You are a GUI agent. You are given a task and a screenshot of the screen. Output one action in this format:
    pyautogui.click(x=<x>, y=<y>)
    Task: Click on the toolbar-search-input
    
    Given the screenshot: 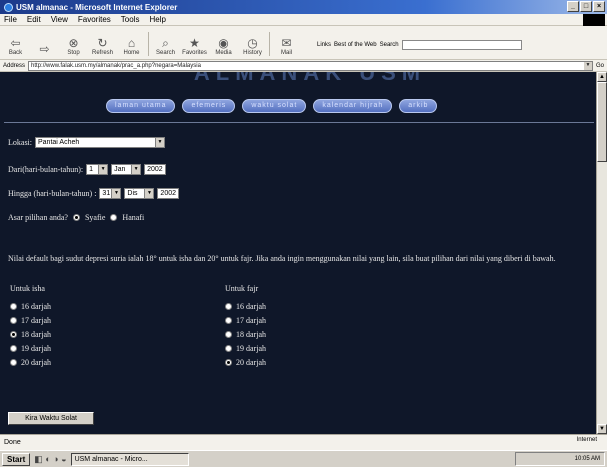 What is the action you would take?
    pyautogui.click(x=461, y=45)
    